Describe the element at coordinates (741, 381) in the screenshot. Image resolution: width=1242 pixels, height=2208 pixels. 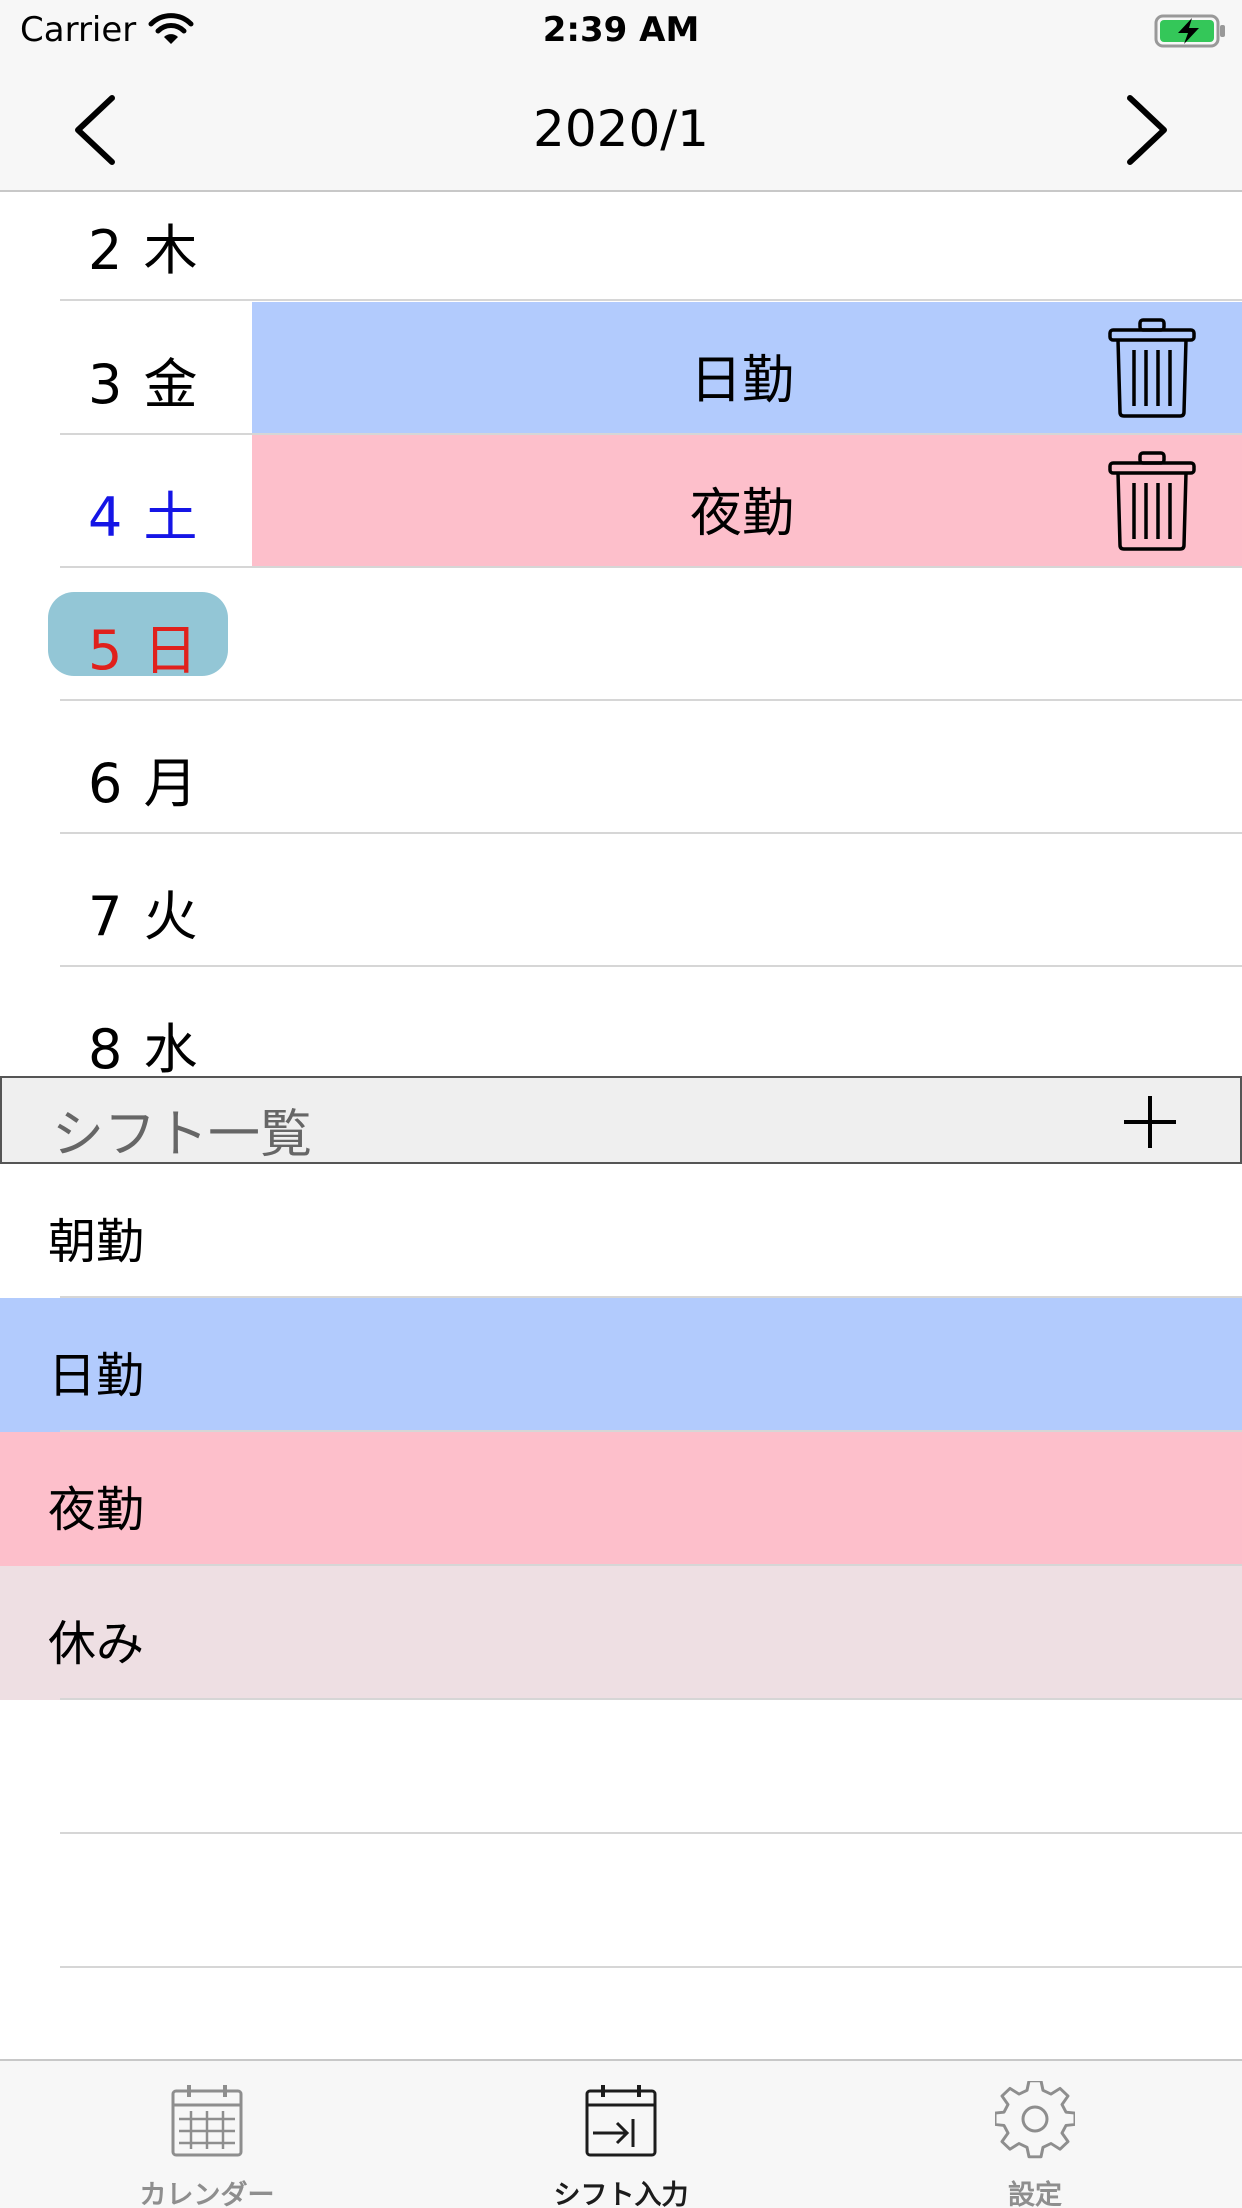
I see `assigned-shift-label: 日勤` at that location.